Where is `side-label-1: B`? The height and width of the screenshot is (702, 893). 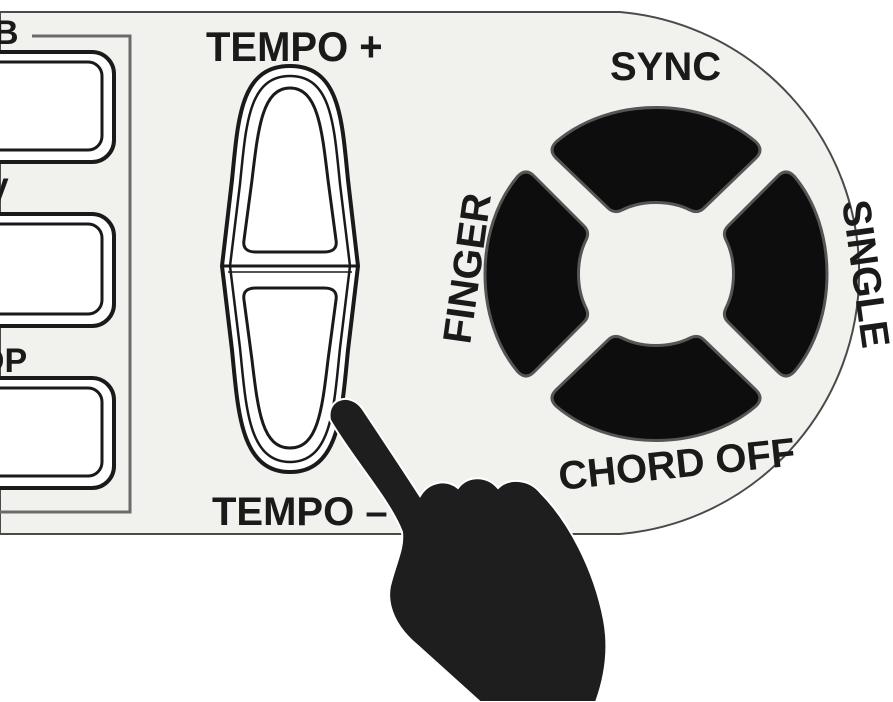
side-label-1: B is located at coordinates (9, 33).